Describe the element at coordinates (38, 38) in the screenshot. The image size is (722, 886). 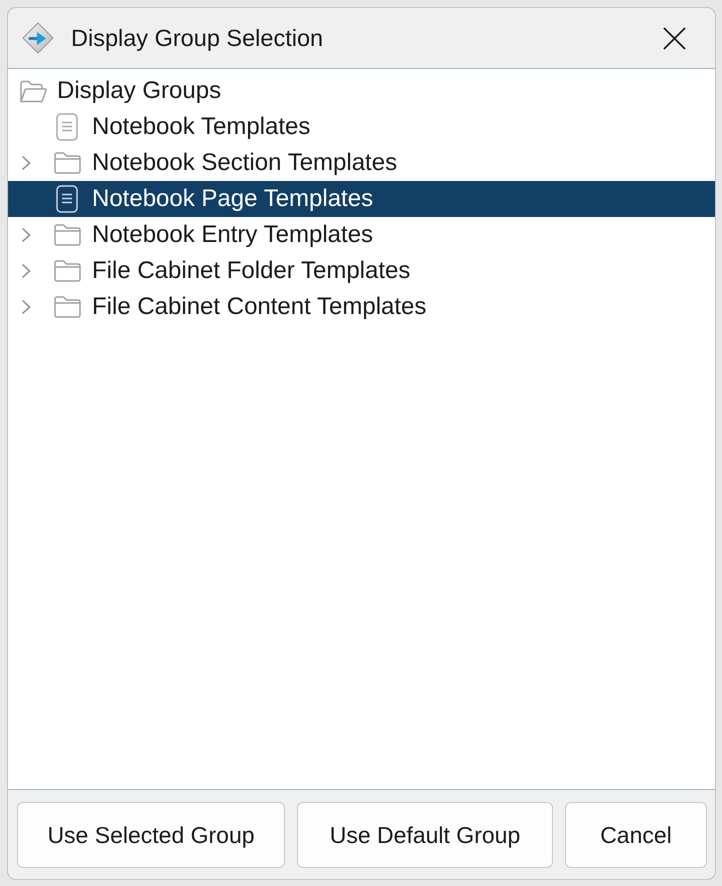
I see `diamond-arrow-icon` at that location.